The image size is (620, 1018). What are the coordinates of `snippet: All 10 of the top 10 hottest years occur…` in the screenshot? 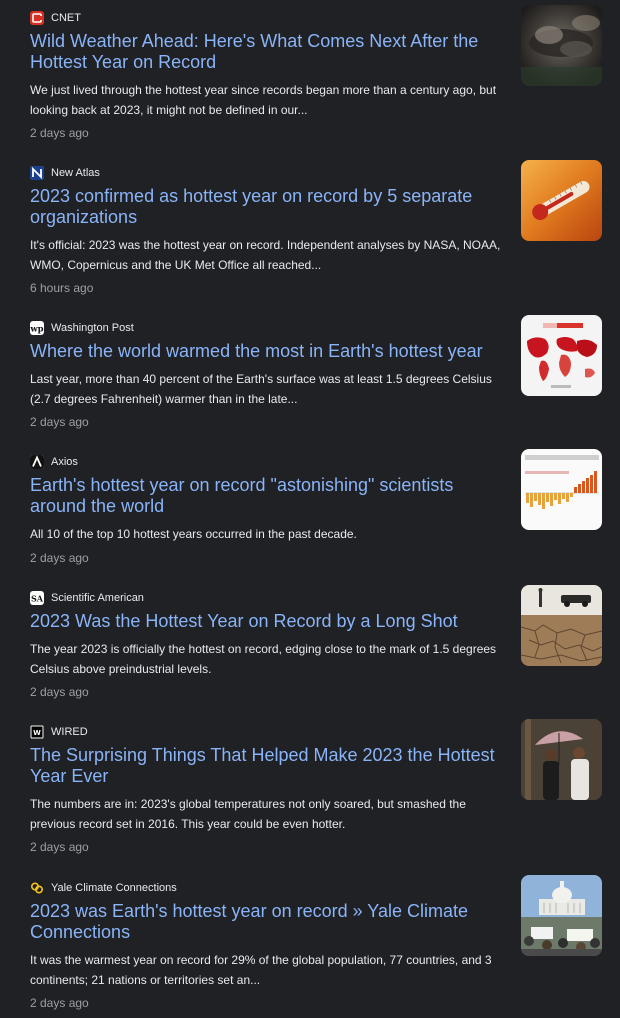 It's located at (193, 534).